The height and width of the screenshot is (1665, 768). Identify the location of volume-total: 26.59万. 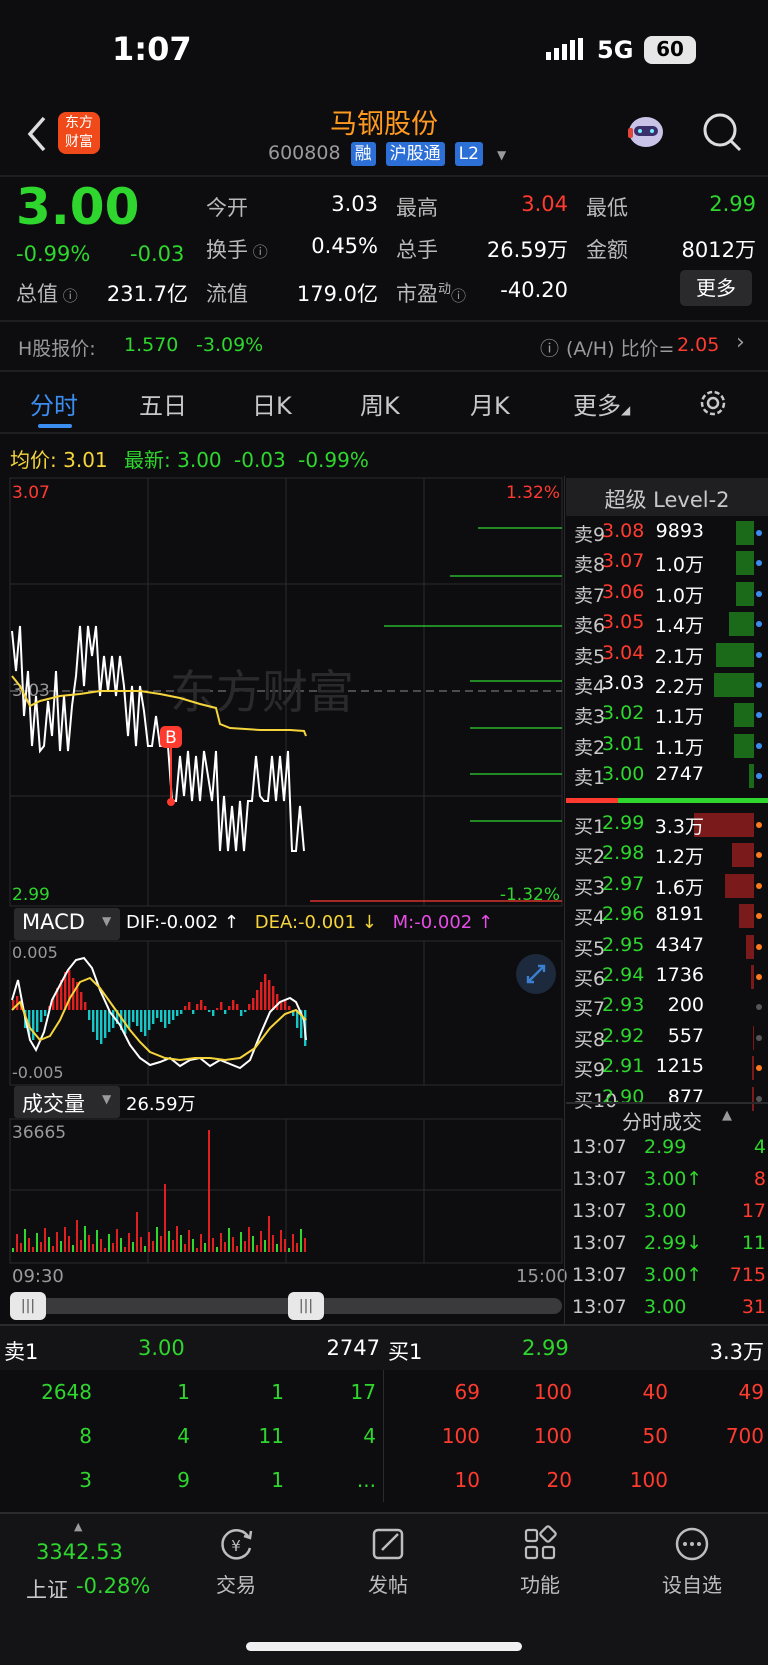
(161, 1104).